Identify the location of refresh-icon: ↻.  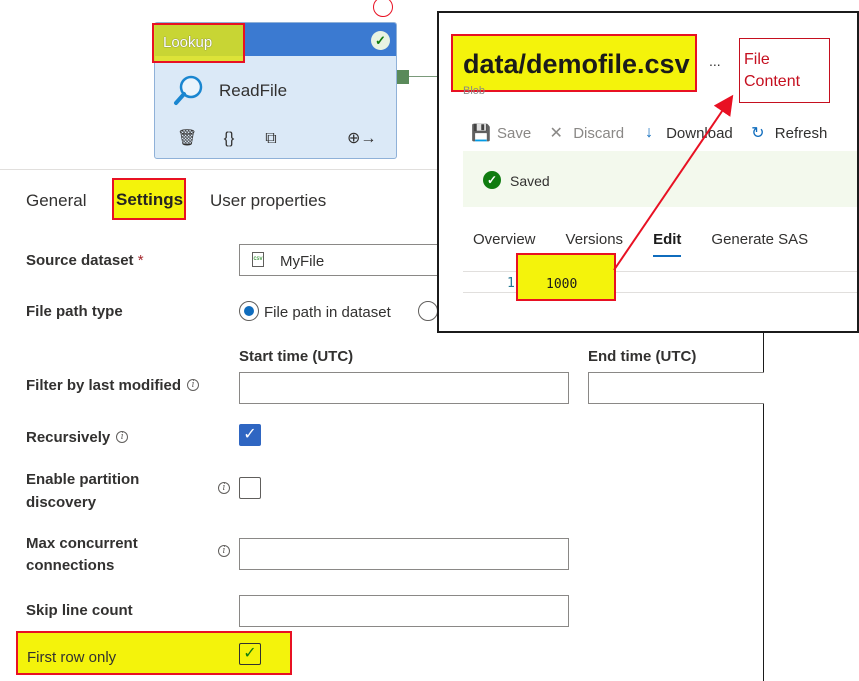
(758, 133).